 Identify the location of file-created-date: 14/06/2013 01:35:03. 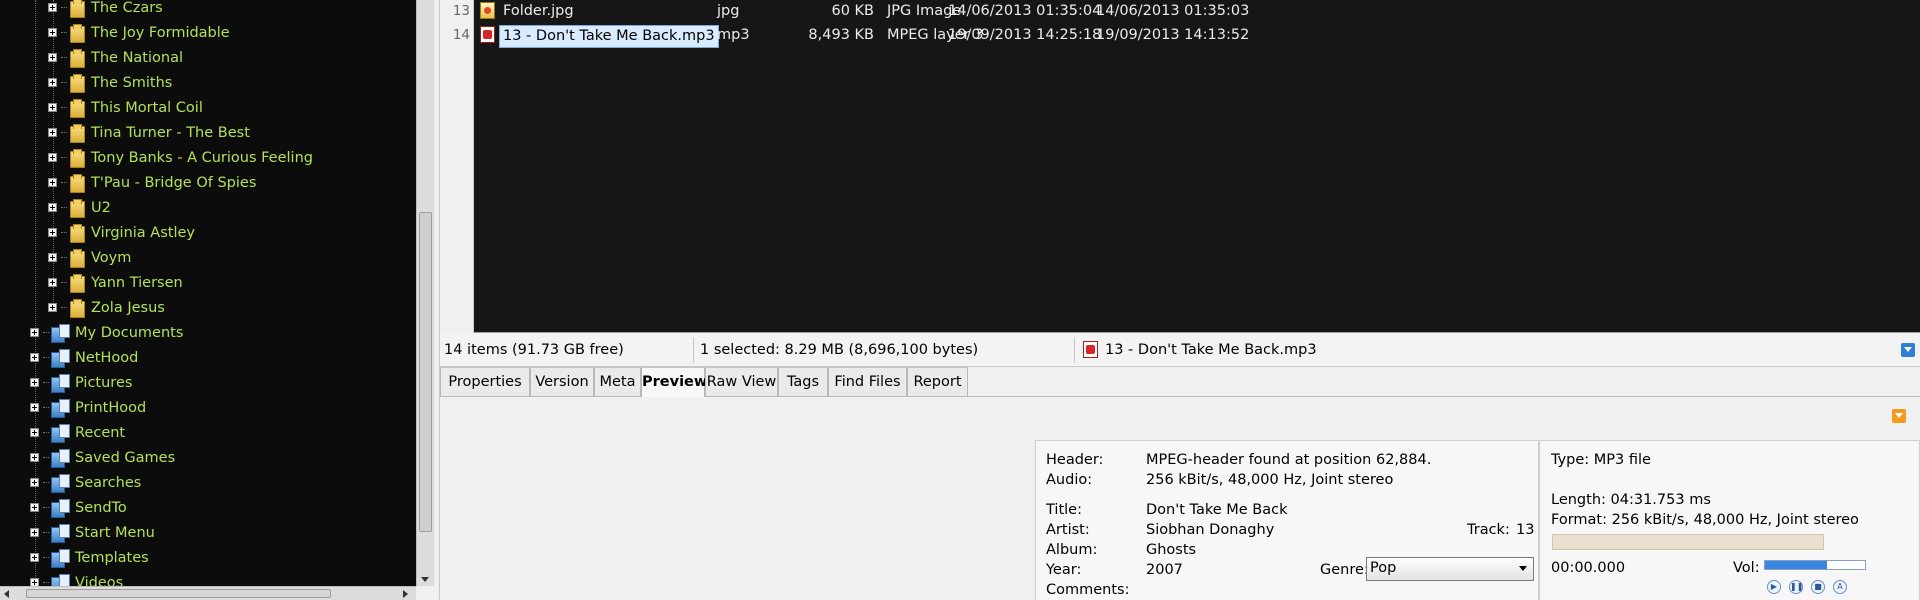
(1173, 11).